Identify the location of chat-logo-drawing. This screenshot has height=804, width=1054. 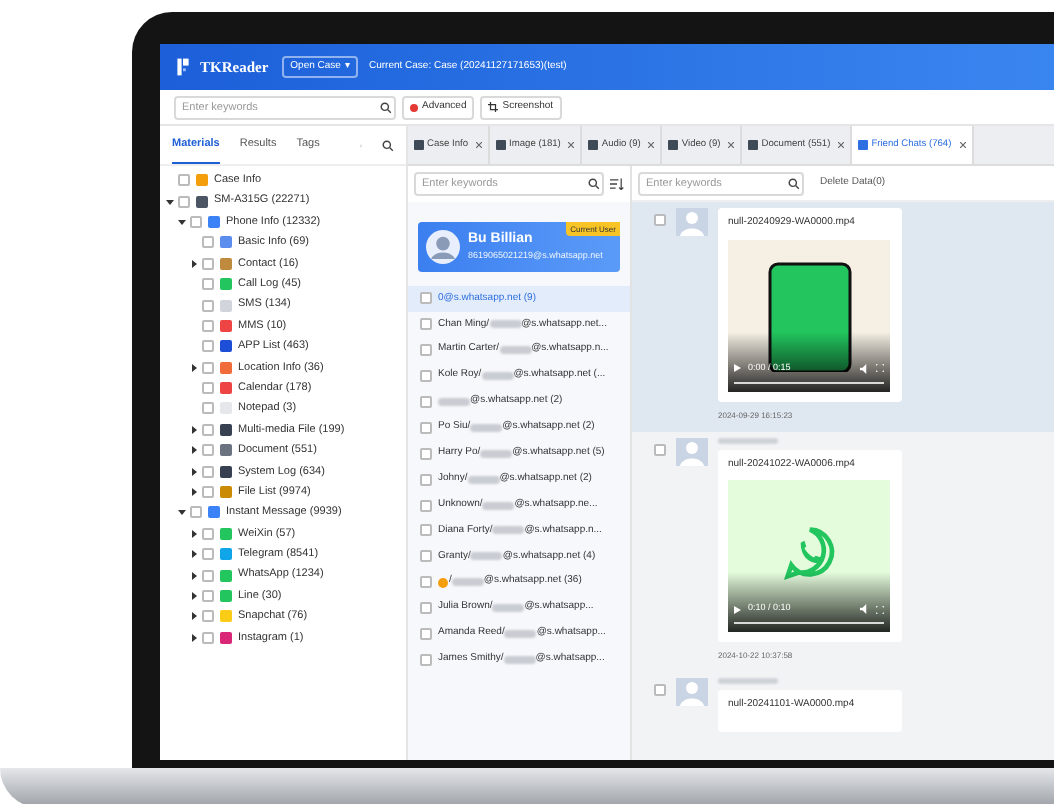
(810, 552).